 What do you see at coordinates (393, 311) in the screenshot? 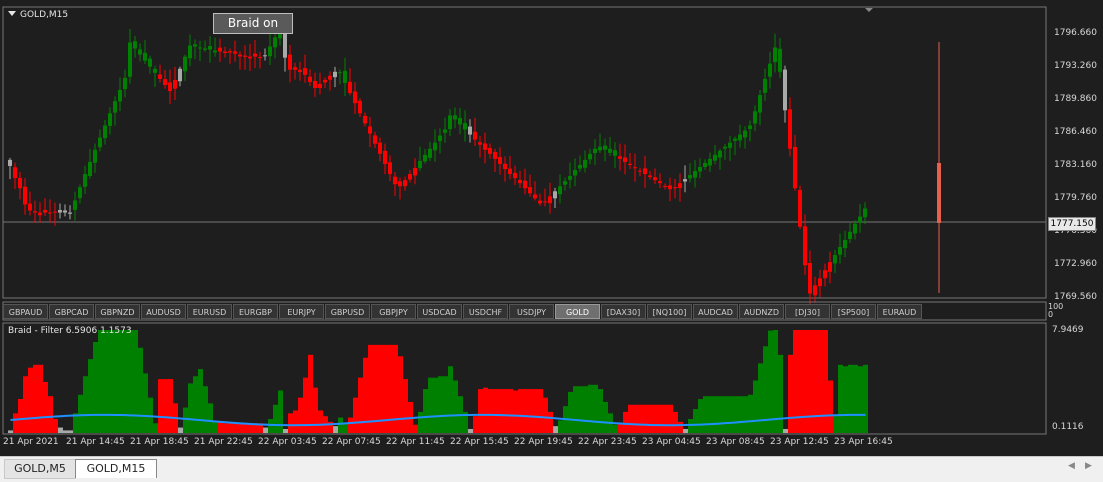
I see `symbol-button-gbpjpy: GBPJPY` at bounding box center [393, 311].